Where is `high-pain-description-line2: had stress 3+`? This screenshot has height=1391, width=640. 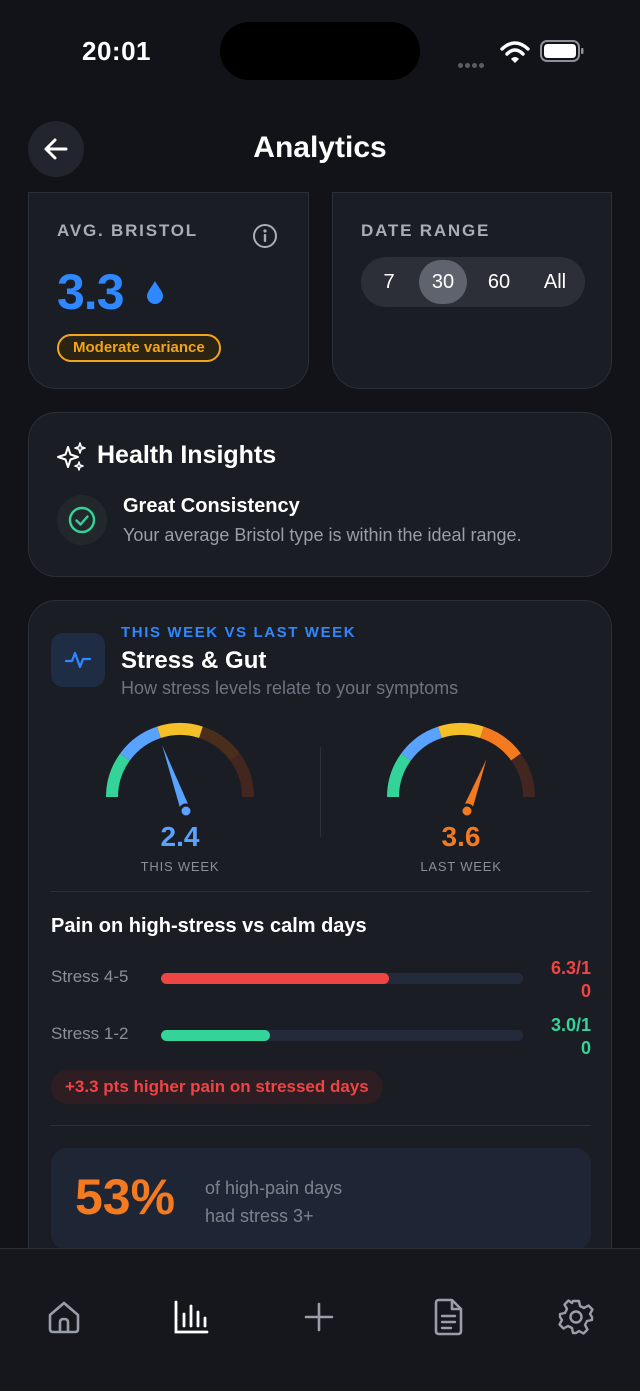 high-pain-description-line2: had stress 3+ is located at coordinates (259, 1216).